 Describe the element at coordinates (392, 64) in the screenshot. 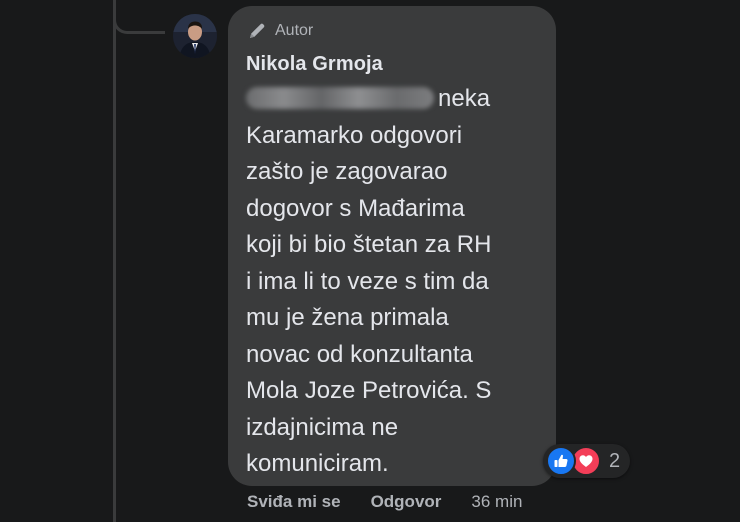

I see `author-name: Nikola Grmoja` at that location.